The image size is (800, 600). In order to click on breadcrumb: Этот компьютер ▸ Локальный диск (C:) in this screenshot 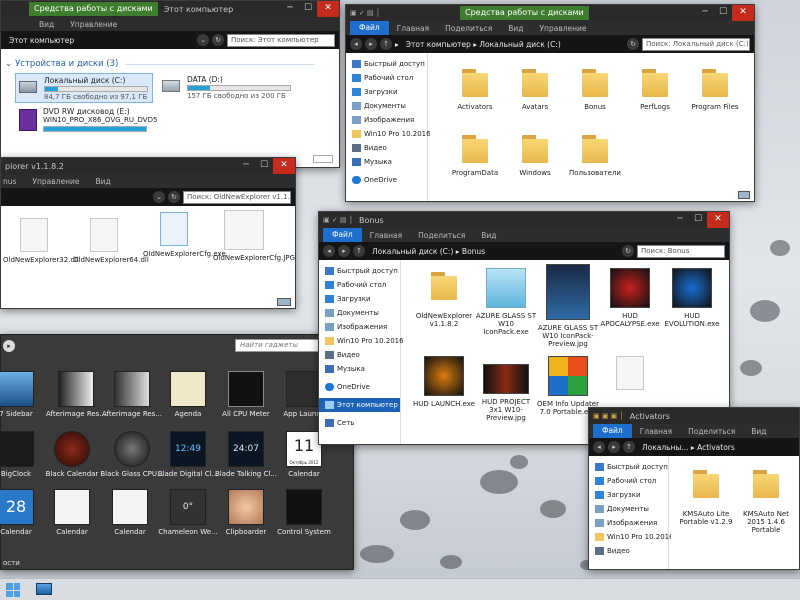, I will do `click(513, 44)`.